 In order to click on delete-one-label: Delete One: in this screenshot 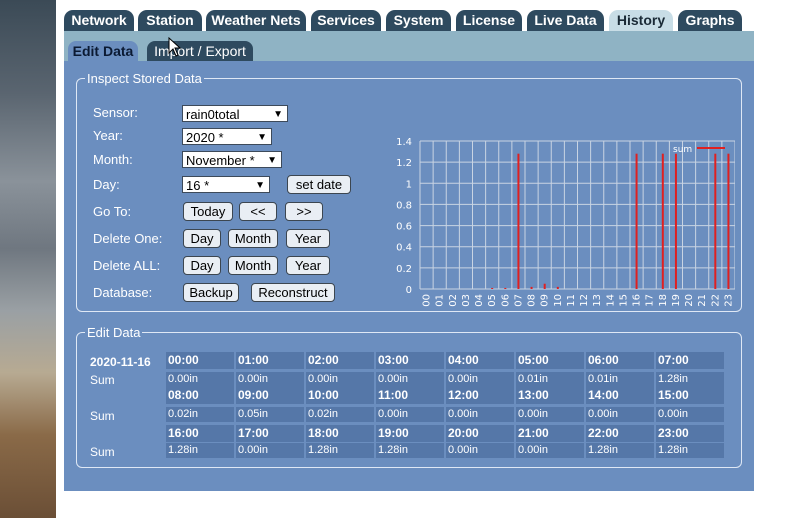, I will do `click(128, 238)`.